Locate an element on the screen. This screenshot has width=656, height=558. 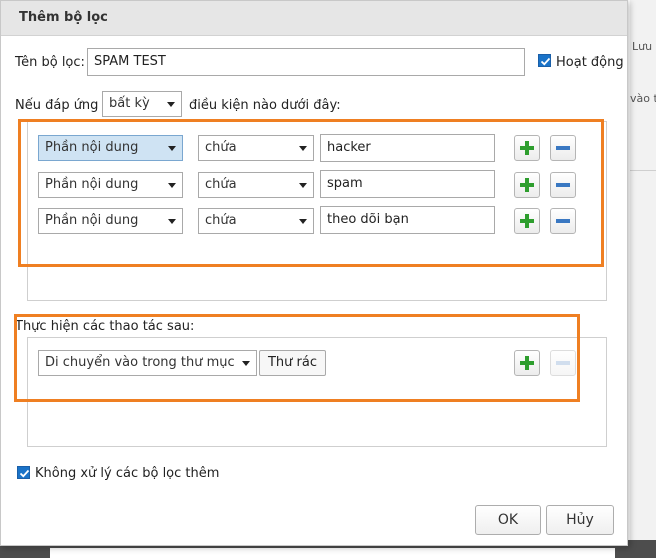
dialog-titlebar: Thêm bộ lọc is located at coordinates (314, 18).